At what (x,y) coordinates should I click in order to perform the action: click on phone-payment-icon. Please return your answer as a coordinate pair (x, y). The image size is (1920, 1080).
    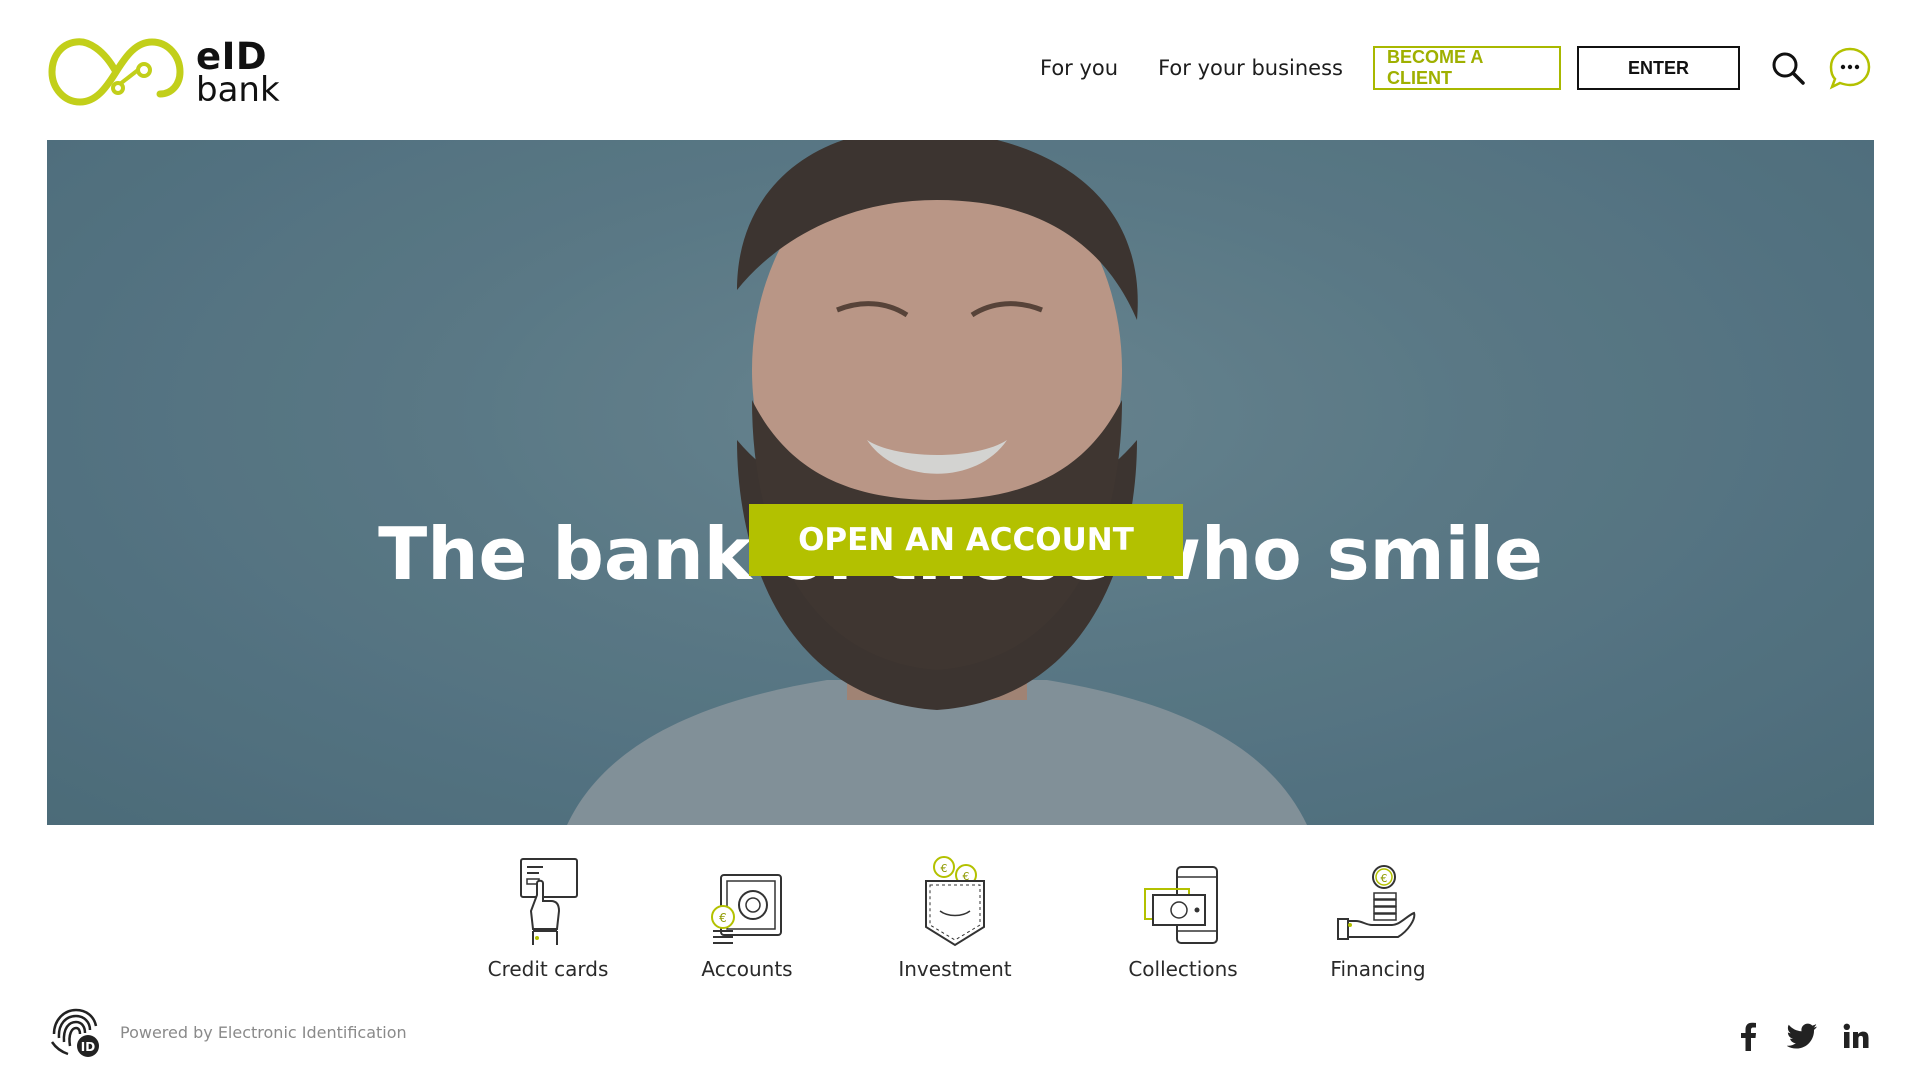
    Looking at the image, I should click on (1183, 901).